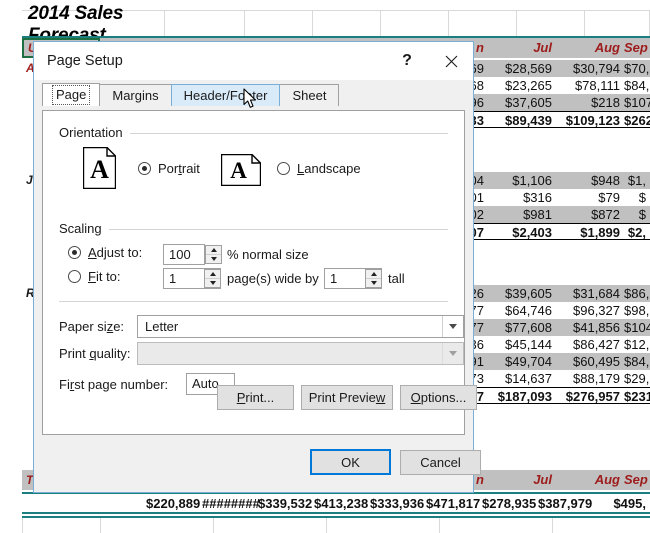 The image size is (650, 533). Describe the element at coordinates (71, 94) in the screenshot. I see `tab-page: Page` at that location.